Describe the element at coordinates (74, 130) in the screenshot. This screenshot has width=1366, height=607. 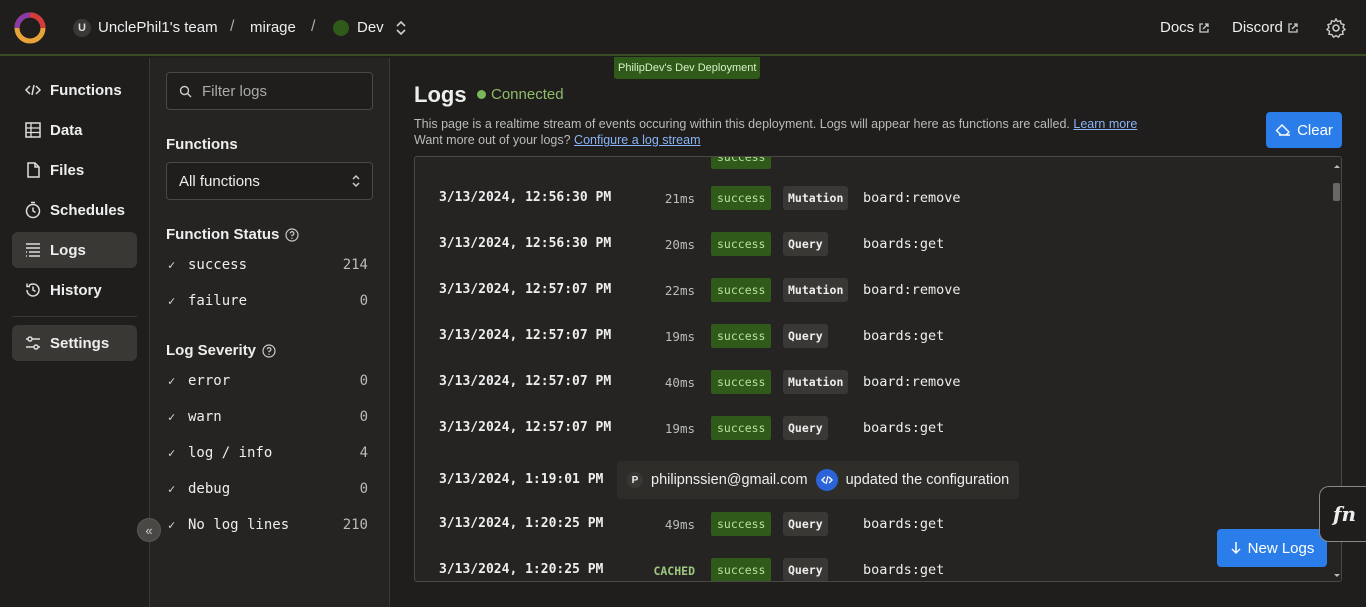
I see `sidebar-item-data: Data` at that location.